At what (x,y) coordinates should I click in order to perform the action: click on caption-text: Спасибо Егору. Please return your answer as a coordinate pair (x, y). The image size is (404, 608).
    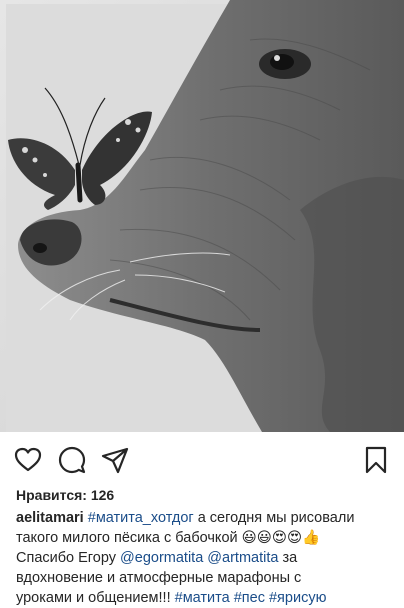
    Looking at the image, I should click on (68, 558).